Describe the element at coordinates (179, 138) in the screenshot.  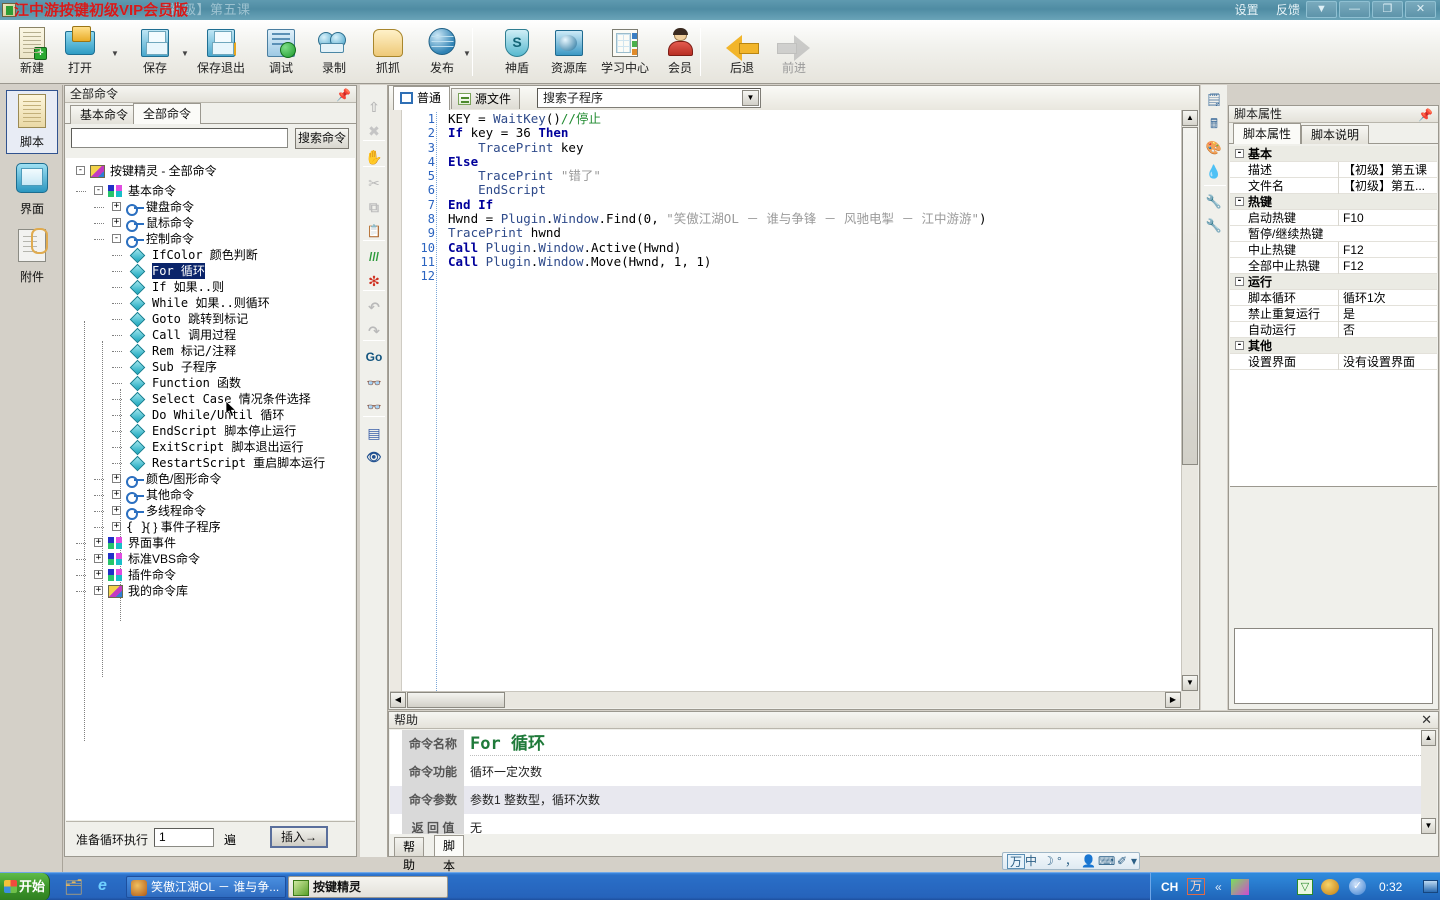
I see `search-input` at that location.